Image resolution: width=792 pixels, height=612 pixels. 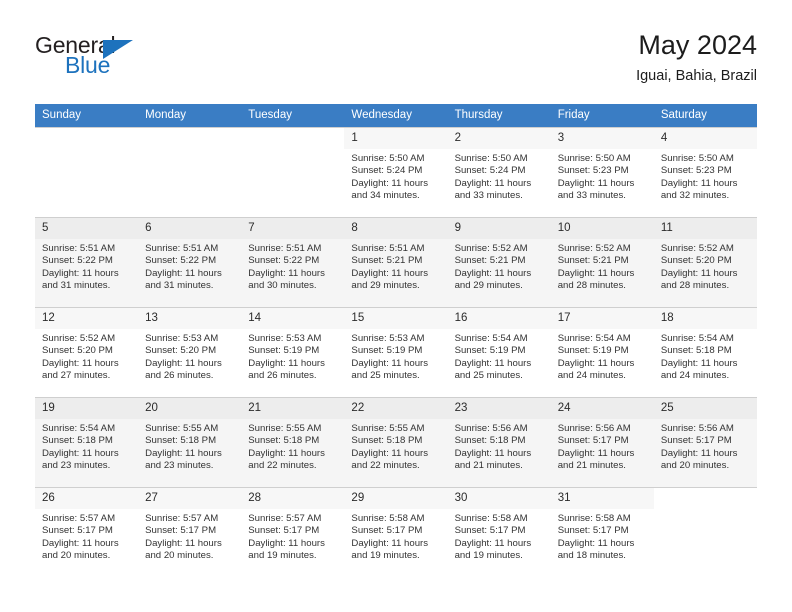 I want to click on day-number: 5, so click(x=87, y=228).